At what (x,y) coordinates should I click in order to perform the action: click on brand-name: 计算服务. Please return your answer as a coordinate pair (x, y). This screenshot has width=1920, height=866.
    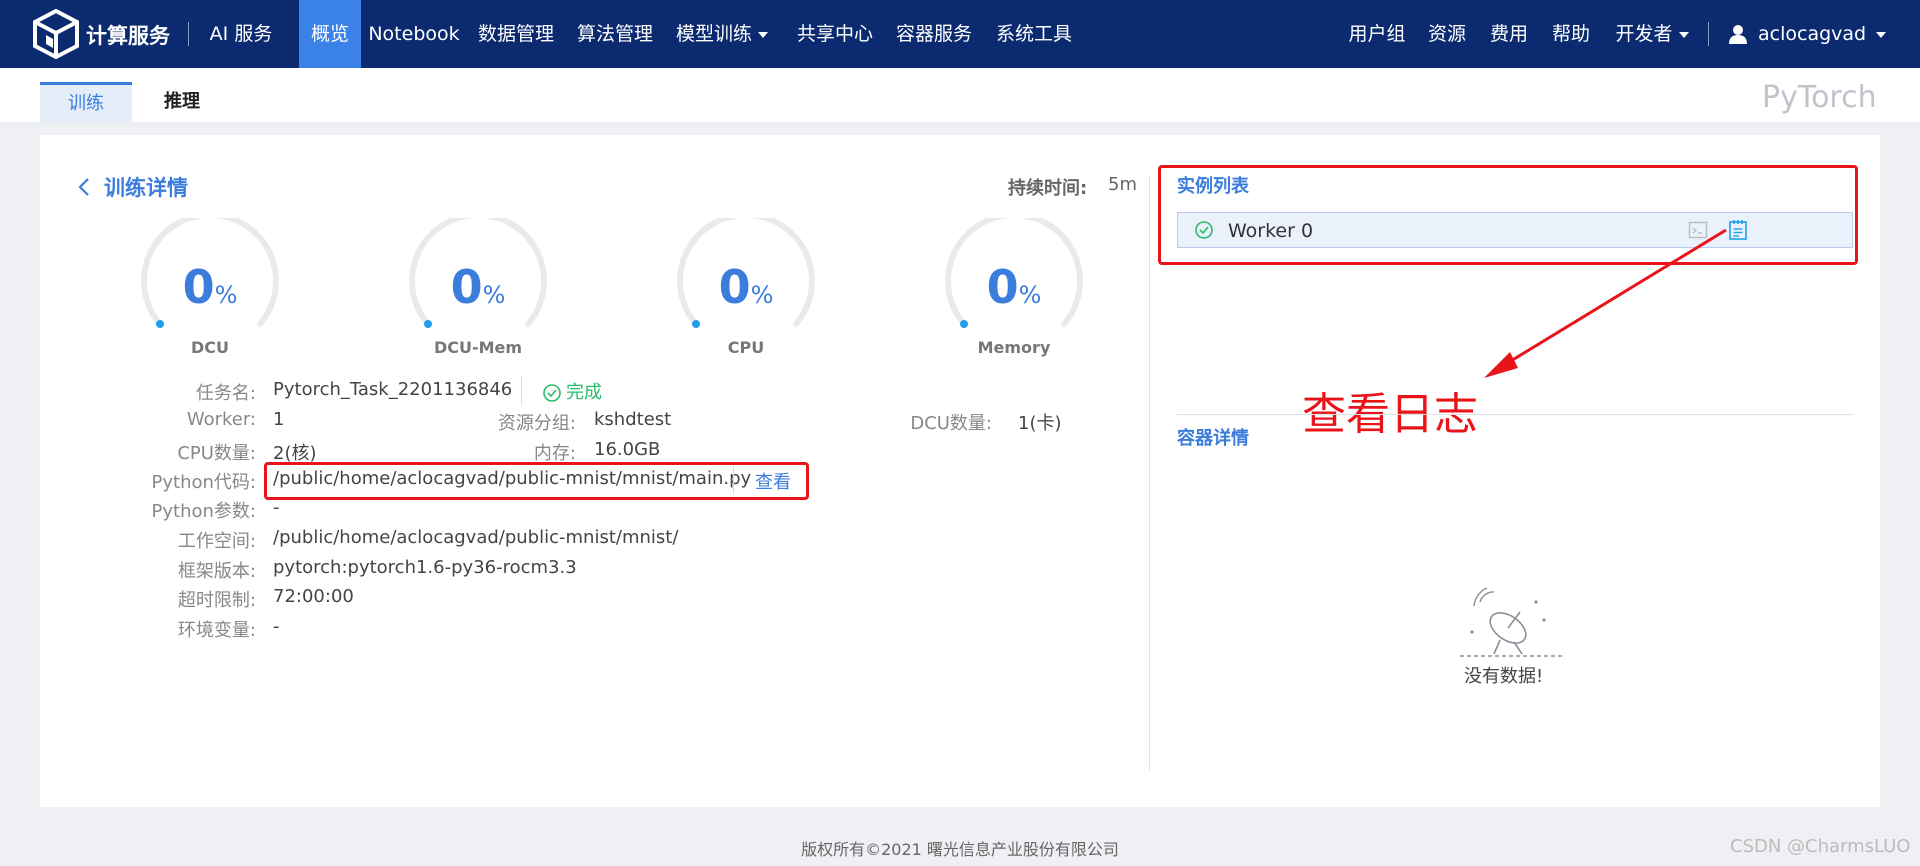
    Looking at the image, I should click on (128, 36).